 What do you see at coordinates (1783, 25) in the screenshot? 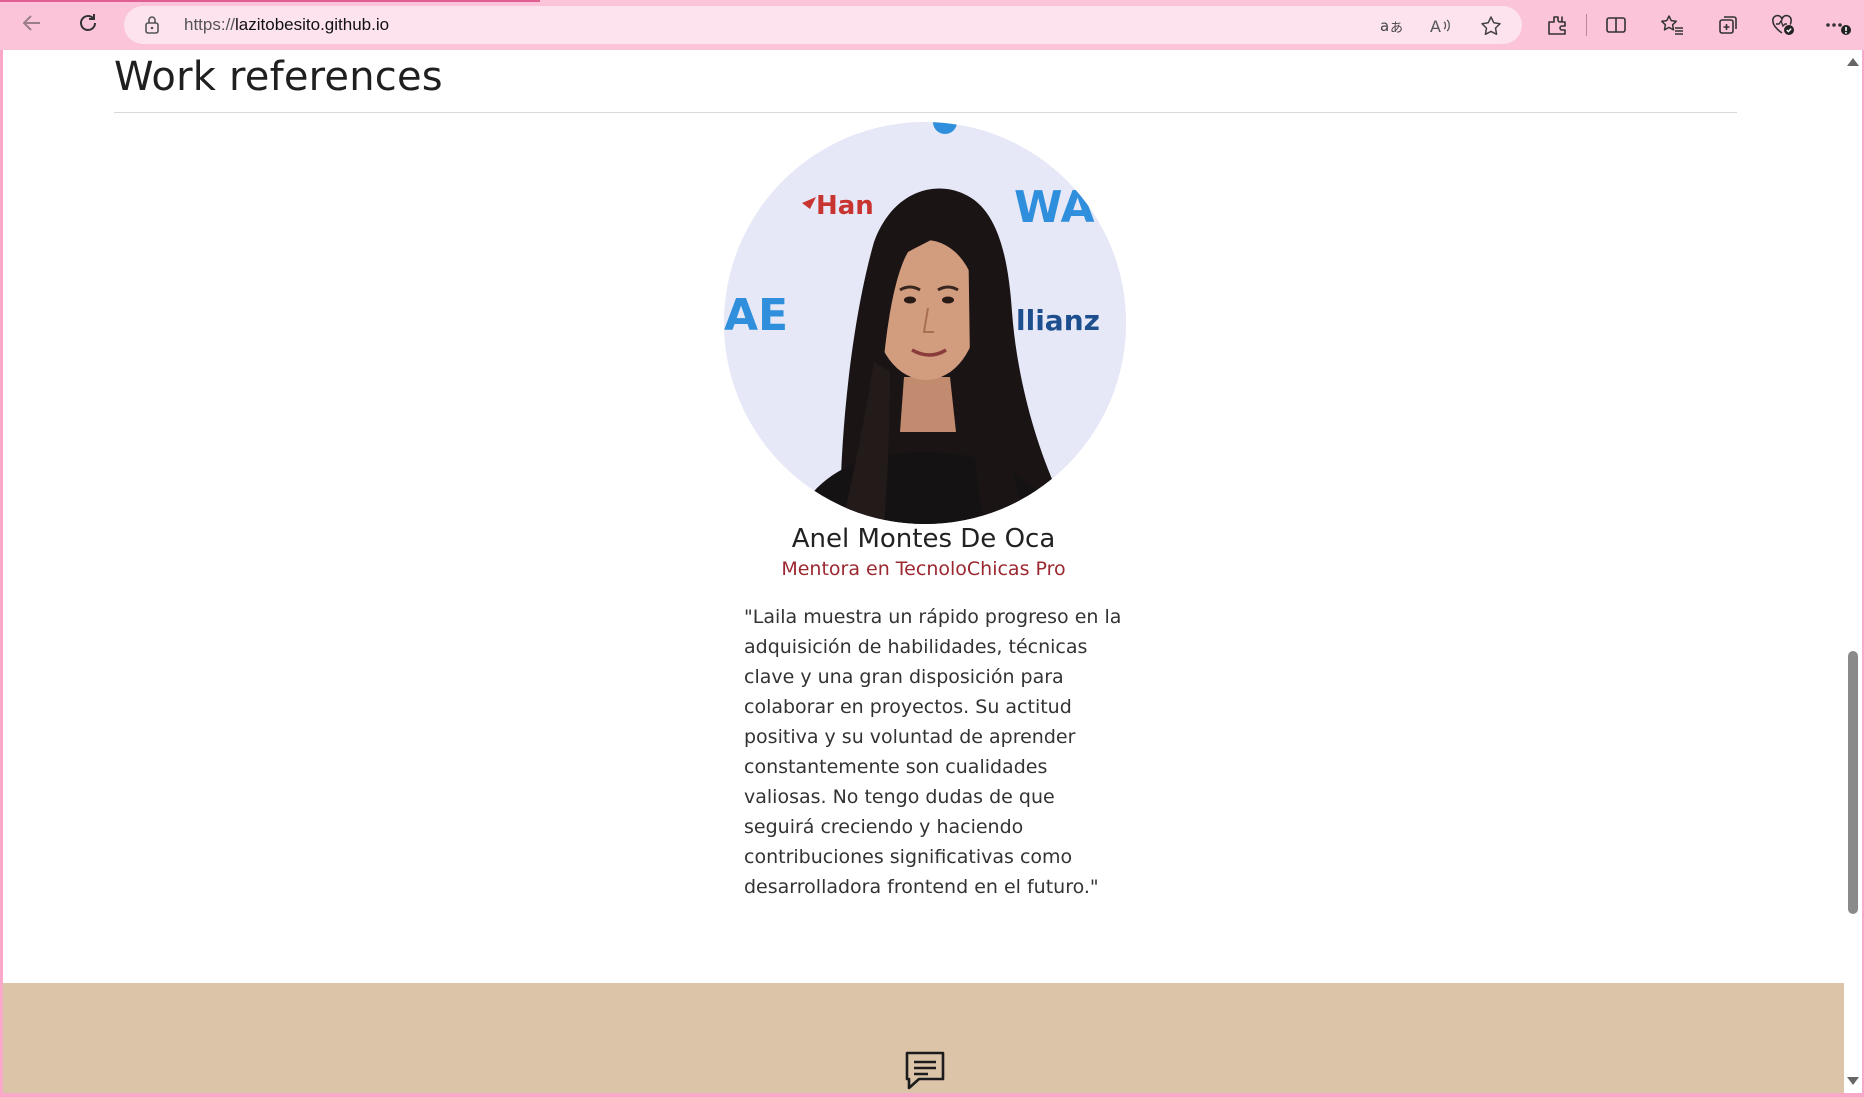
I see `browser-essentials-icon` at bounding box center [1783, 25].